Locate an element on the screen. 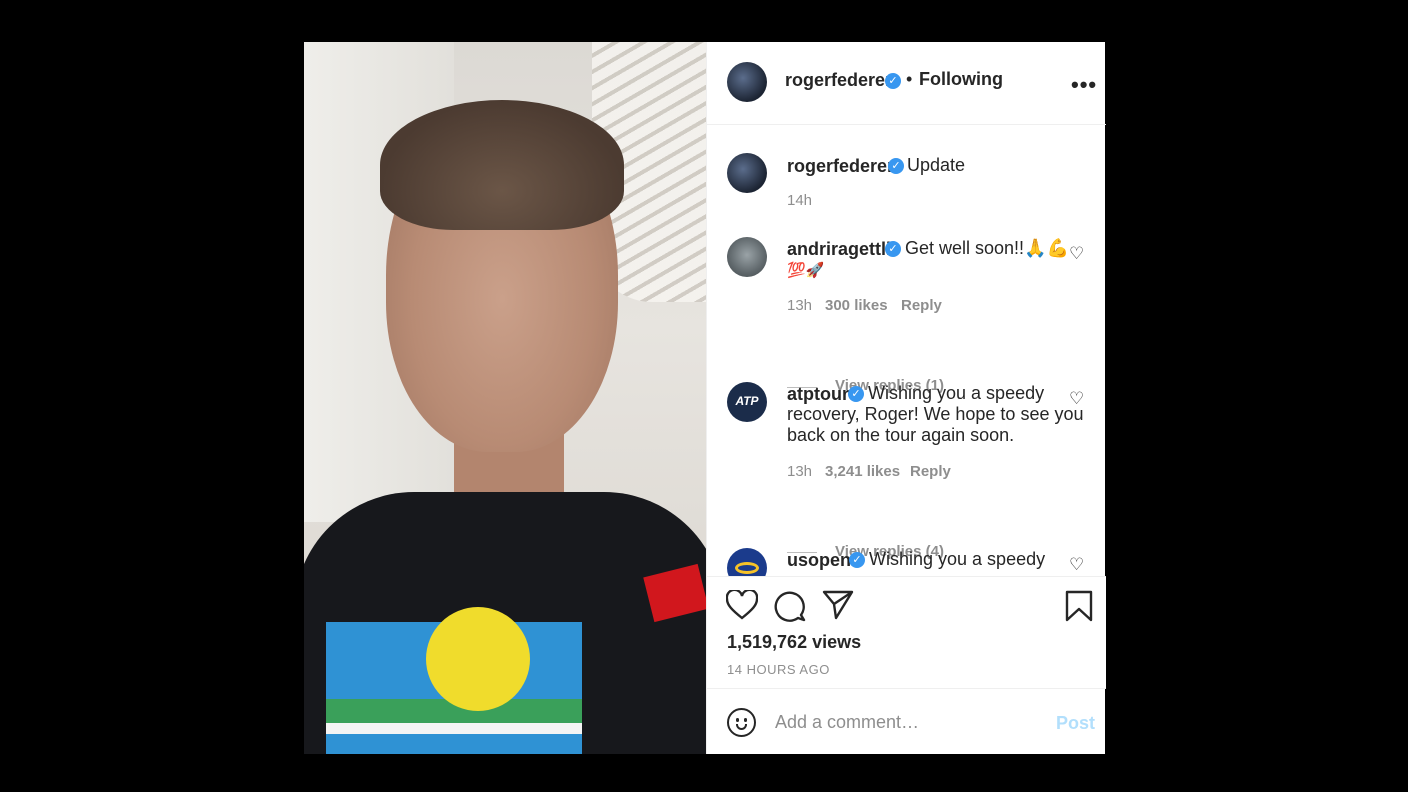 The image size is (1408, 792). atp-logo: ATP is located at coordinates (747, 401).